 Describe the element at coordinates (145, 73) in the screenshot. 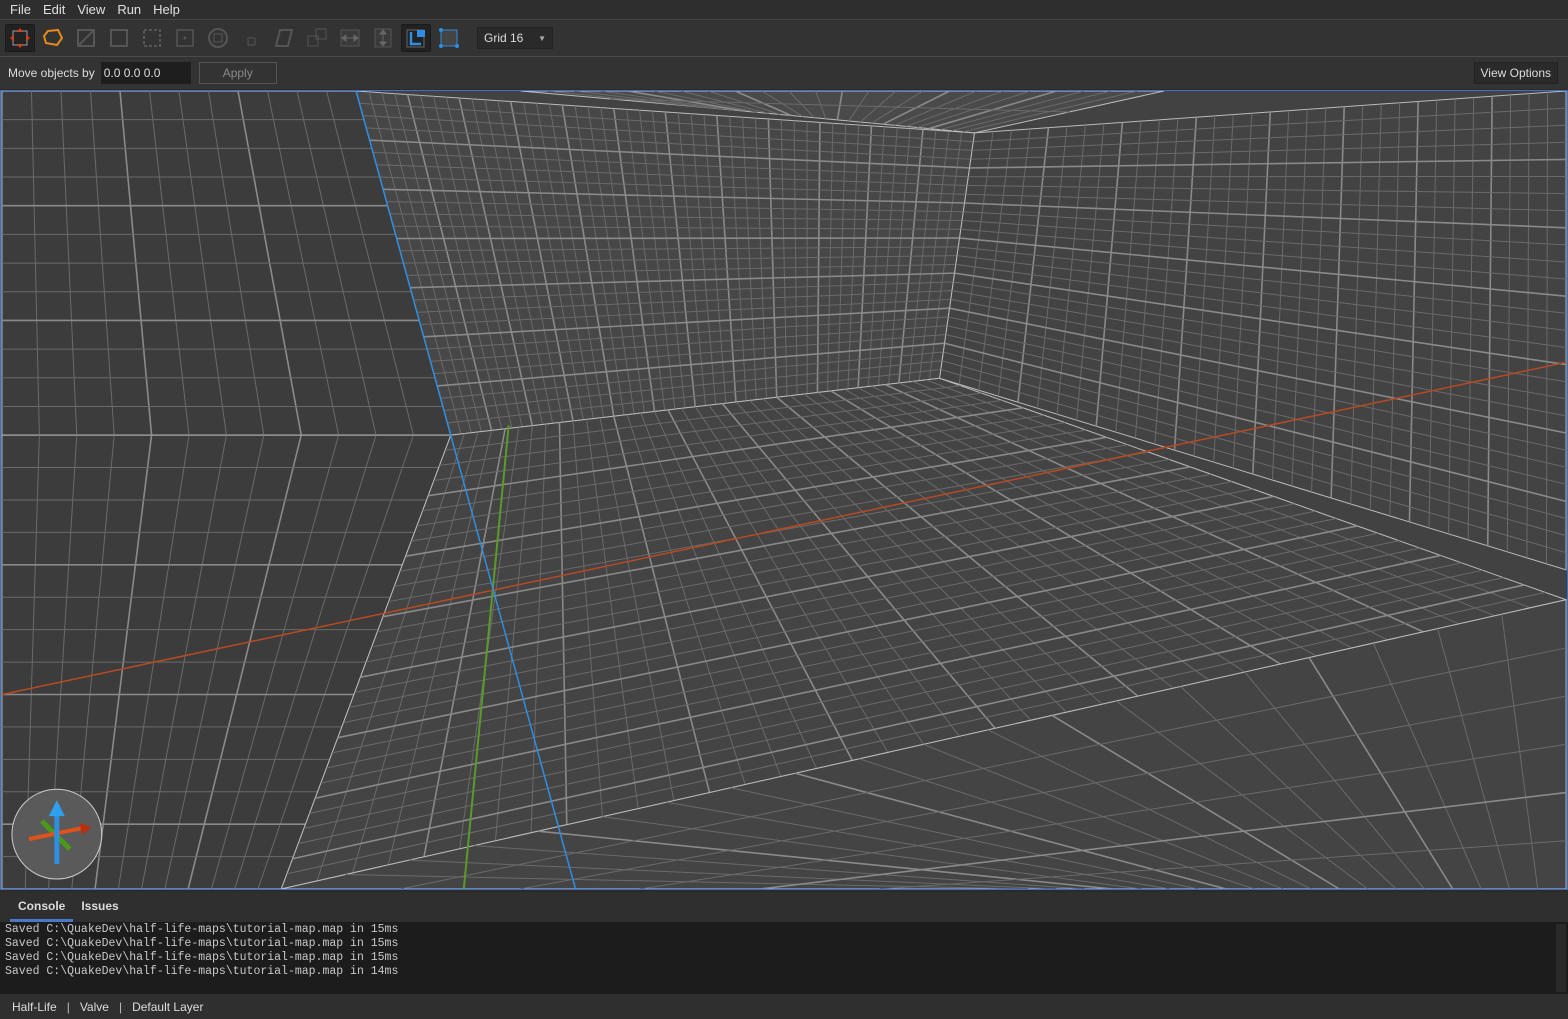

I see `move-offset-input` at that location.